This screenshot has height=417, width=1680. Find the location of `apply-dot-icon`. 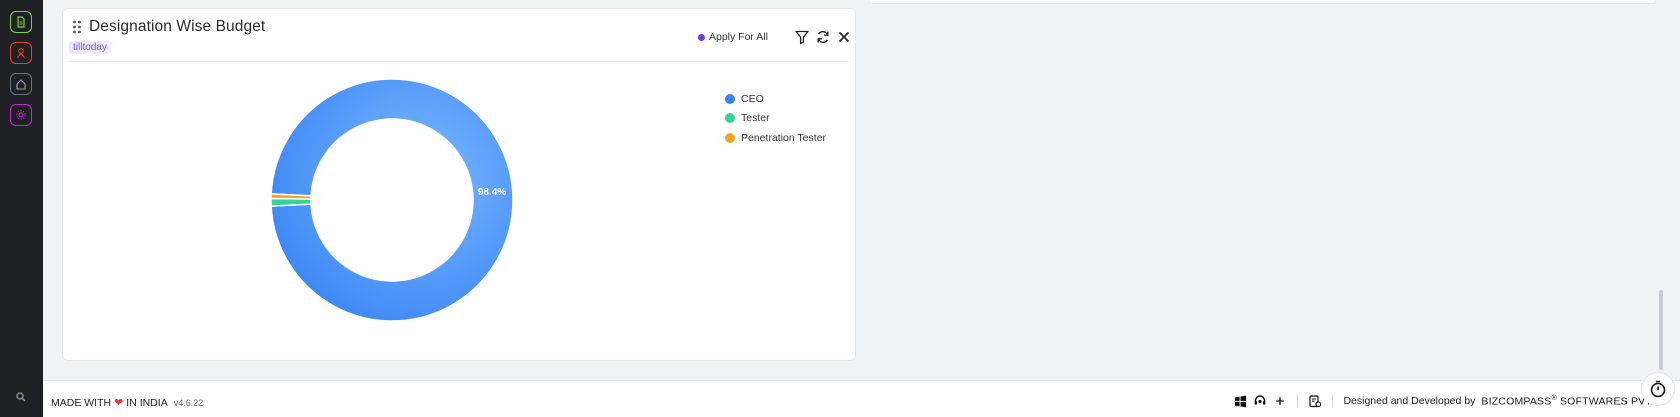

apply-dot-icon is located at coordinates (701, 37).